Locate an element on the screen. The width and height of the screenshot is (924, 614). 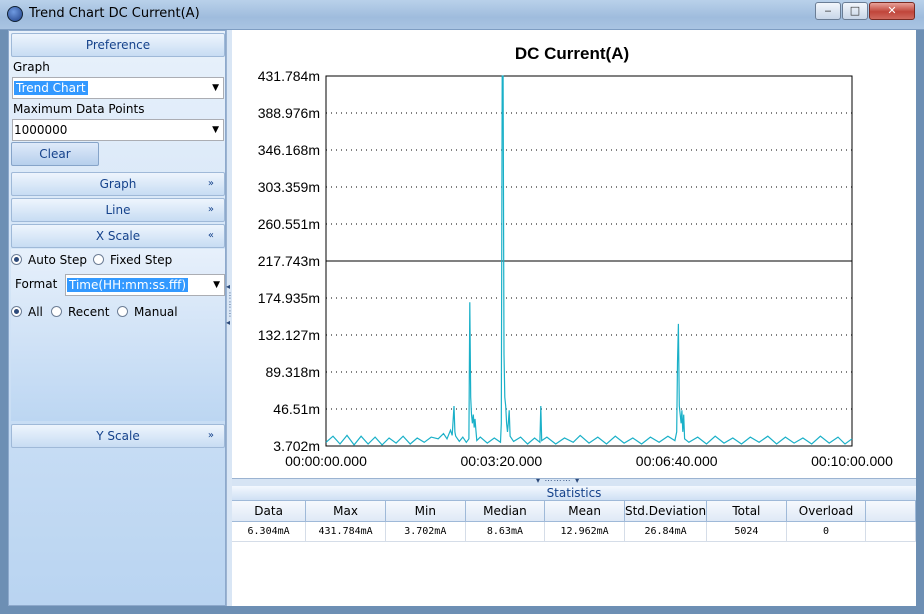
table-cell: 5024 is located at coordinates (746, 531).